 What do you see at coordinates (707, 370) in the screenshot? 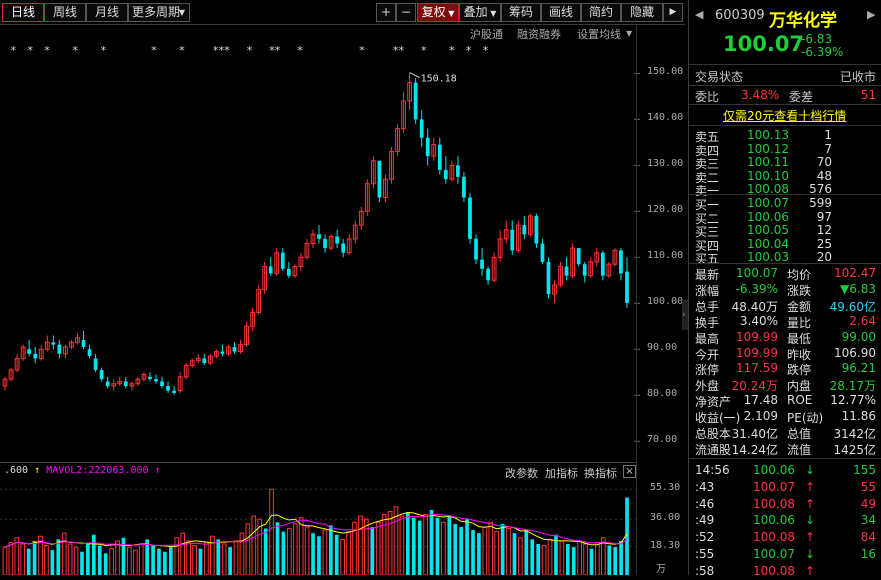
I see `cell: 涨停` at bounding box center [707, 370].